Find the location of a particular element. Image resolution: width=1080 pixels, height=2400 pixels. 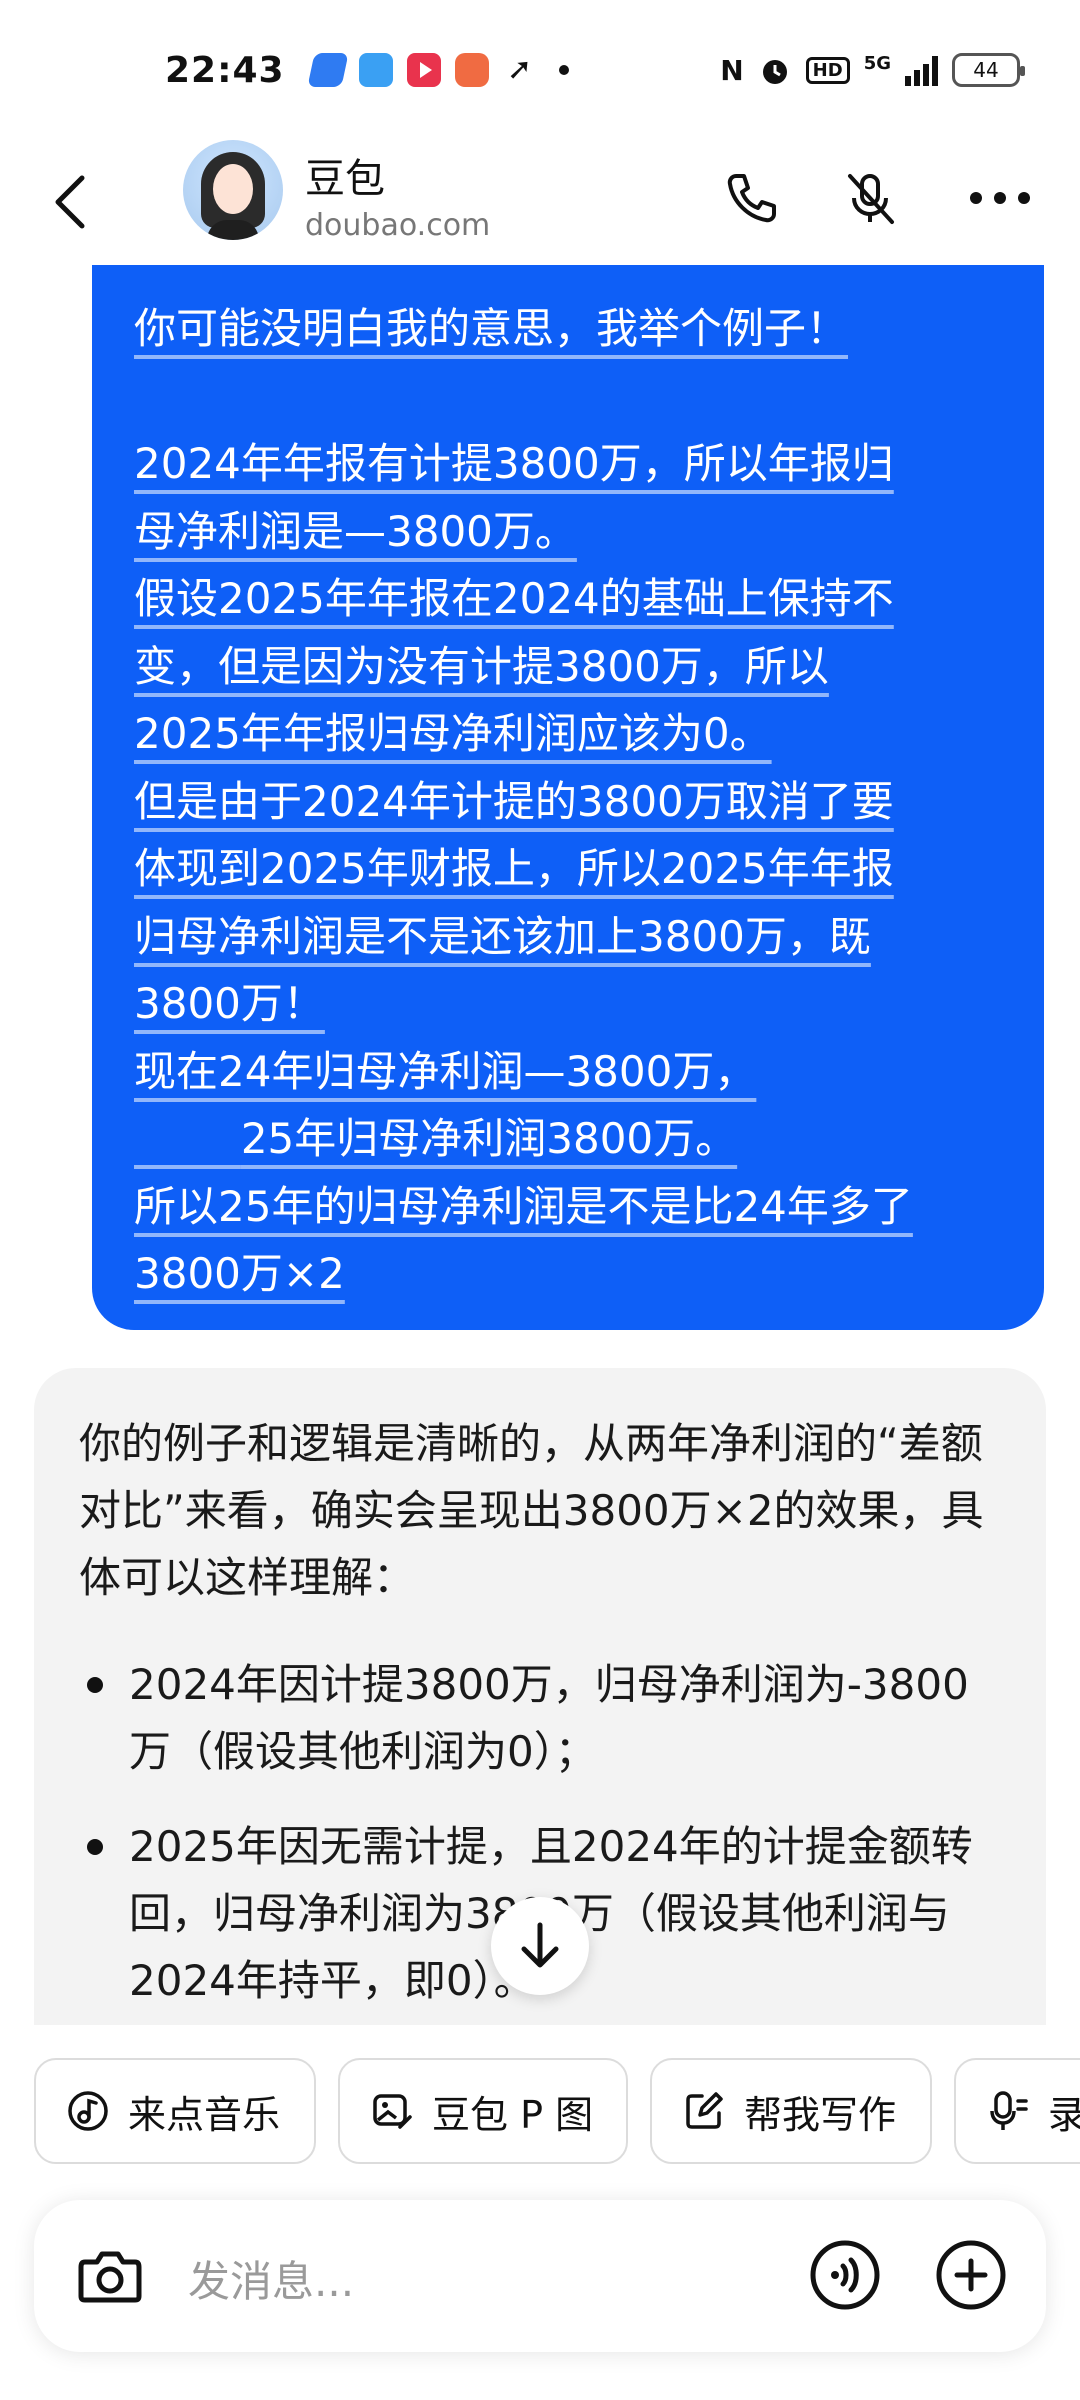

user-message-line is located at coordinates (569, 397).